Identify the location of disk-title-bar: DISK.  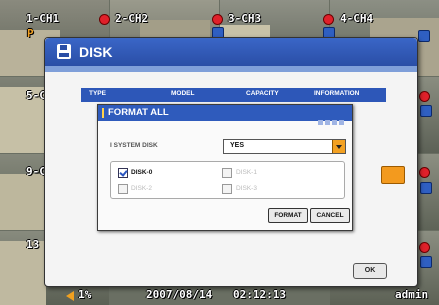
(231, 52).